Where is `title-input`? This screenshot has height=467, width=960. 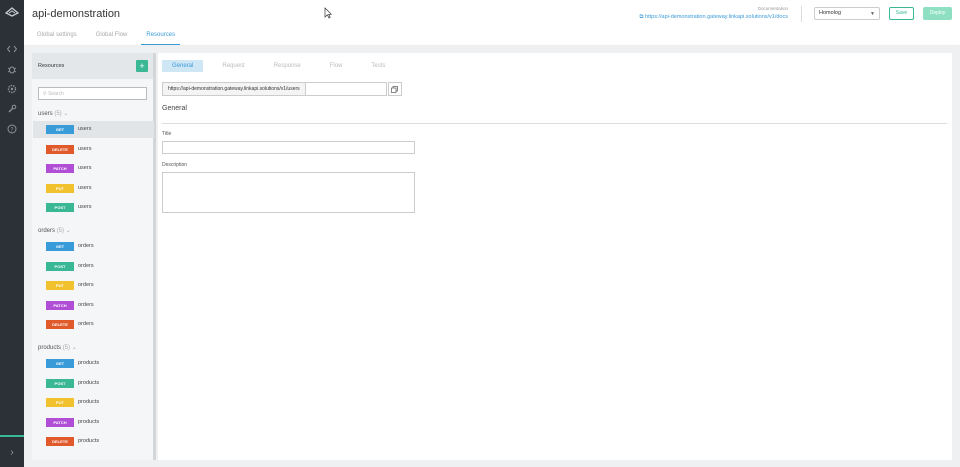 title-input is located at coordinates (288, 147).